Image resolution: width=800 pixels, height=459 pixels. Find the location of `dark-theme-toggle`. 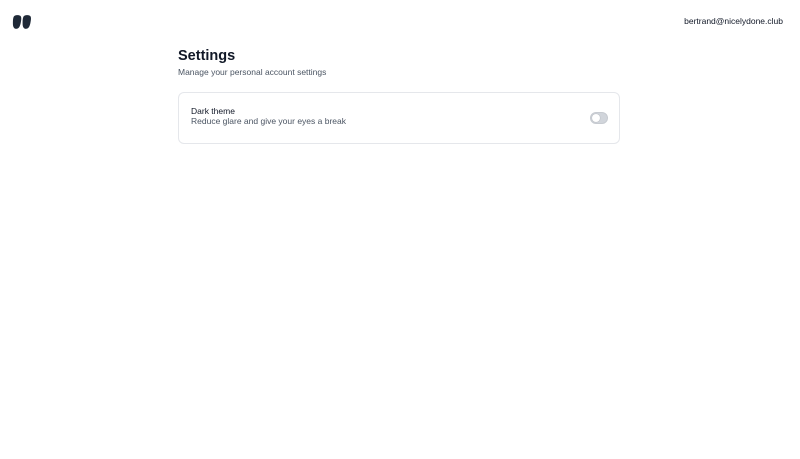

dark-theme-toggle is located at coordinates (599, 118).